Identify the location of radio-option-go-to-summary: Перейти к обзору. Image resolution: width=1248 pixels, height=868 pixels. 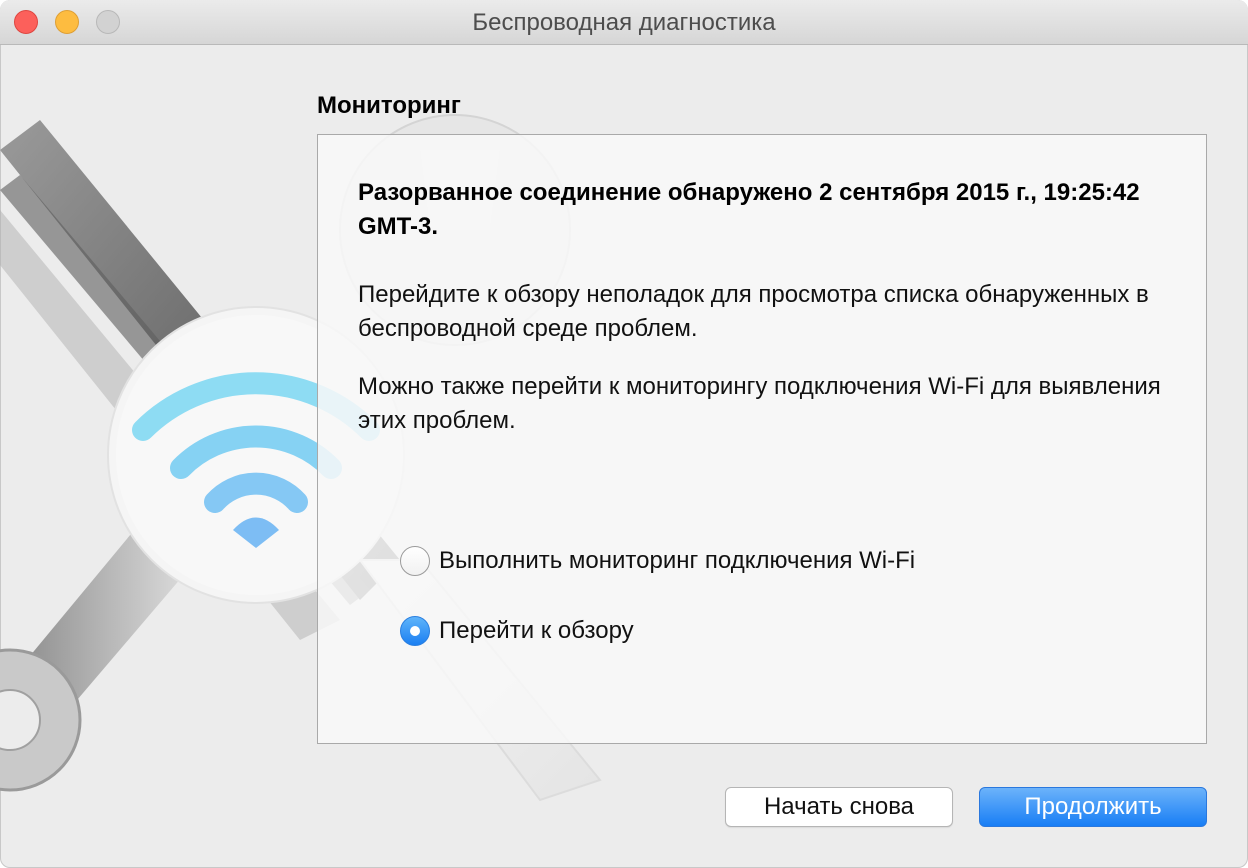
(517, 631).